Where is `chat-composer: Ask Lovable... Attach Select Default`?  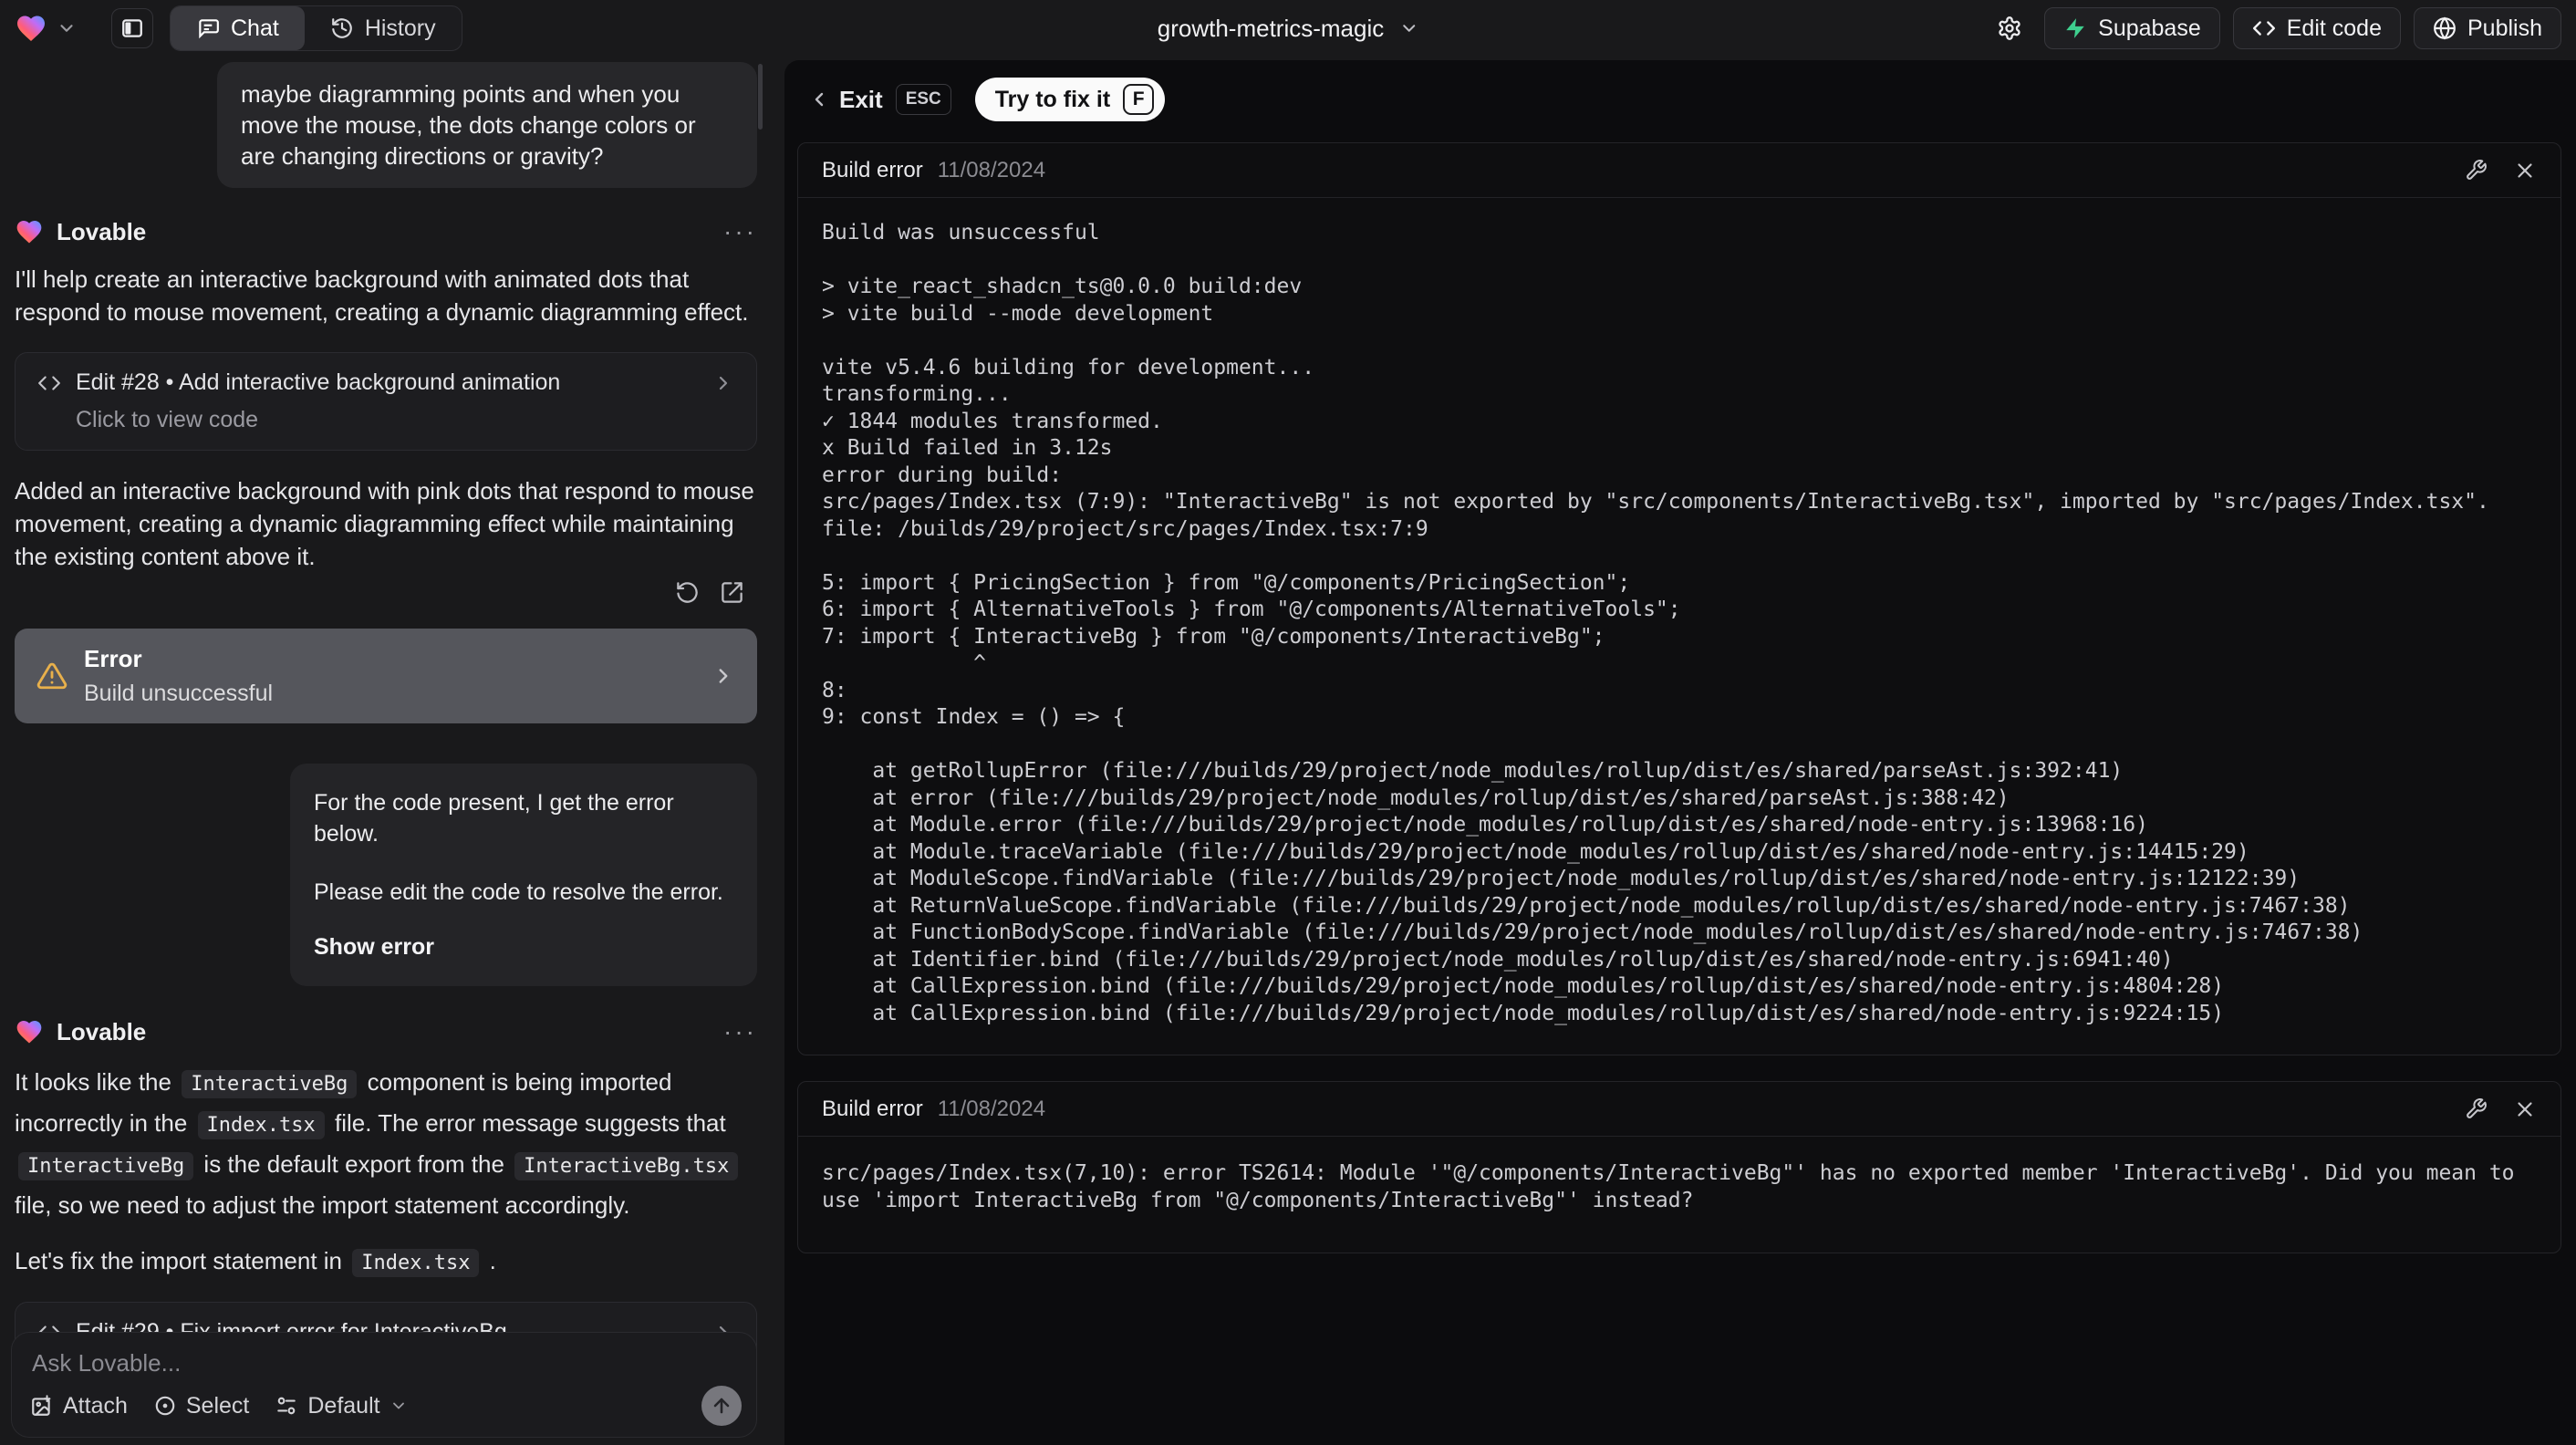 chat-composer: Ask Lovable... Attach Select Default is located at coordinates (384, 1385).